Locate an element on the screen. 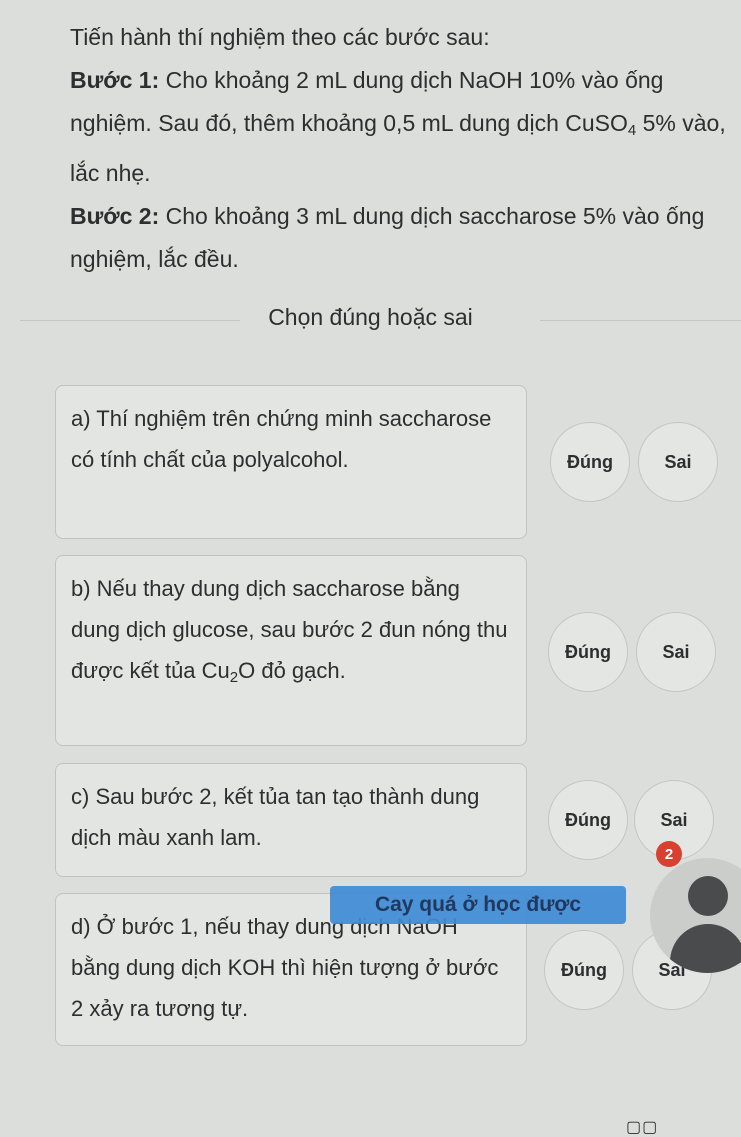  false-button-a: Sai is located at coordinates (678, 462).